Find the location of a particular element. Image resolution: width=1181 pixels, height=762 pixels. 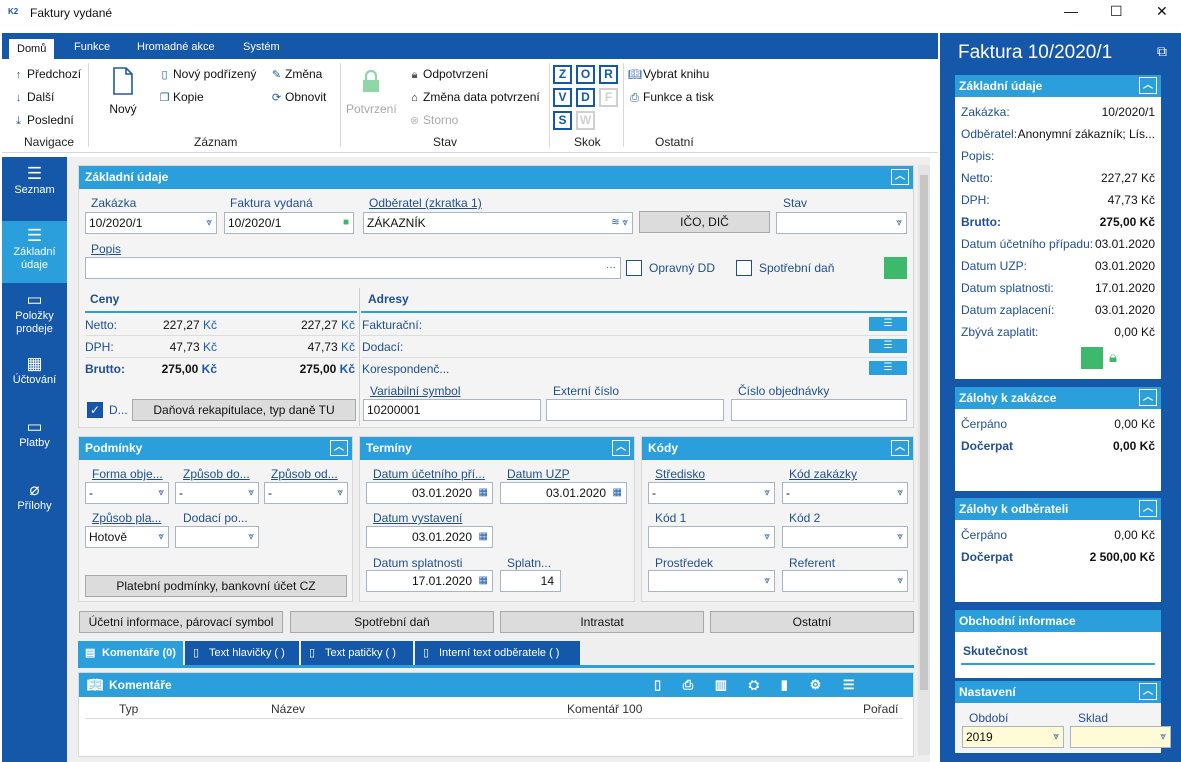

splatn-field: 14 is located at coordinates (530, 581).